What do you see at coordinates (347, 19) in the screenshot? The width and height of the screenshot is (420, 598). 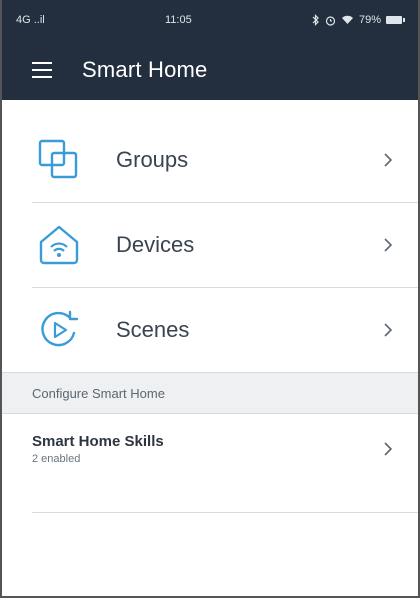 I see `wifi-icon` at bounding box center [347, 19].